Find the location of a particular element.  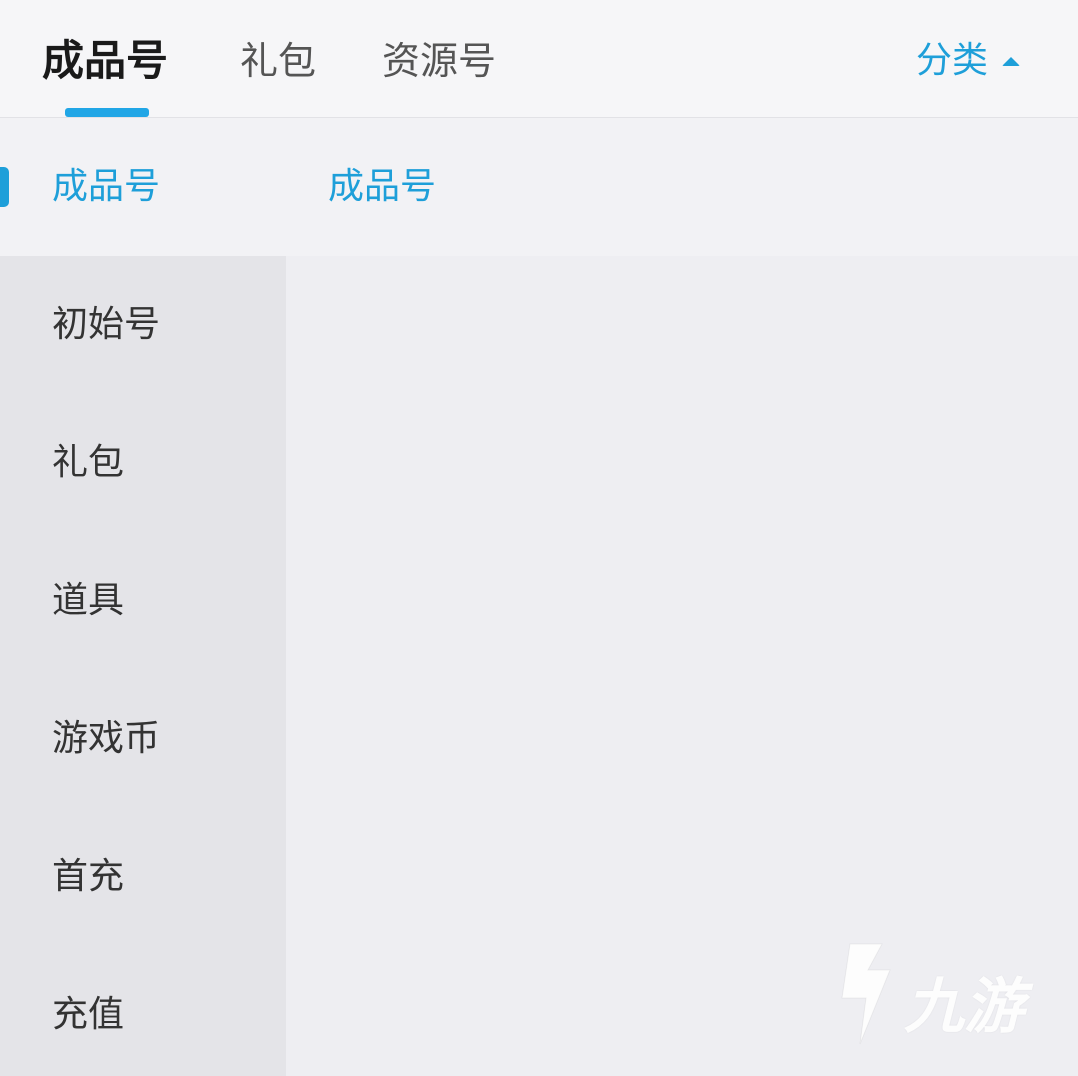

jiuyou-logo-icon is located at coordinates (866, 994).